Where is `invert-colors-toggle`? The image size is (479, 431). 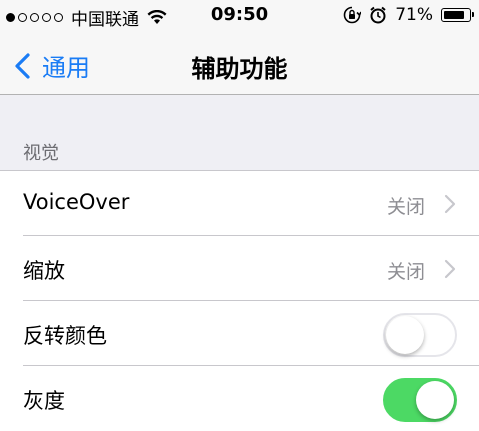
invert-colors-toggle is located at coordinates (420, 335).